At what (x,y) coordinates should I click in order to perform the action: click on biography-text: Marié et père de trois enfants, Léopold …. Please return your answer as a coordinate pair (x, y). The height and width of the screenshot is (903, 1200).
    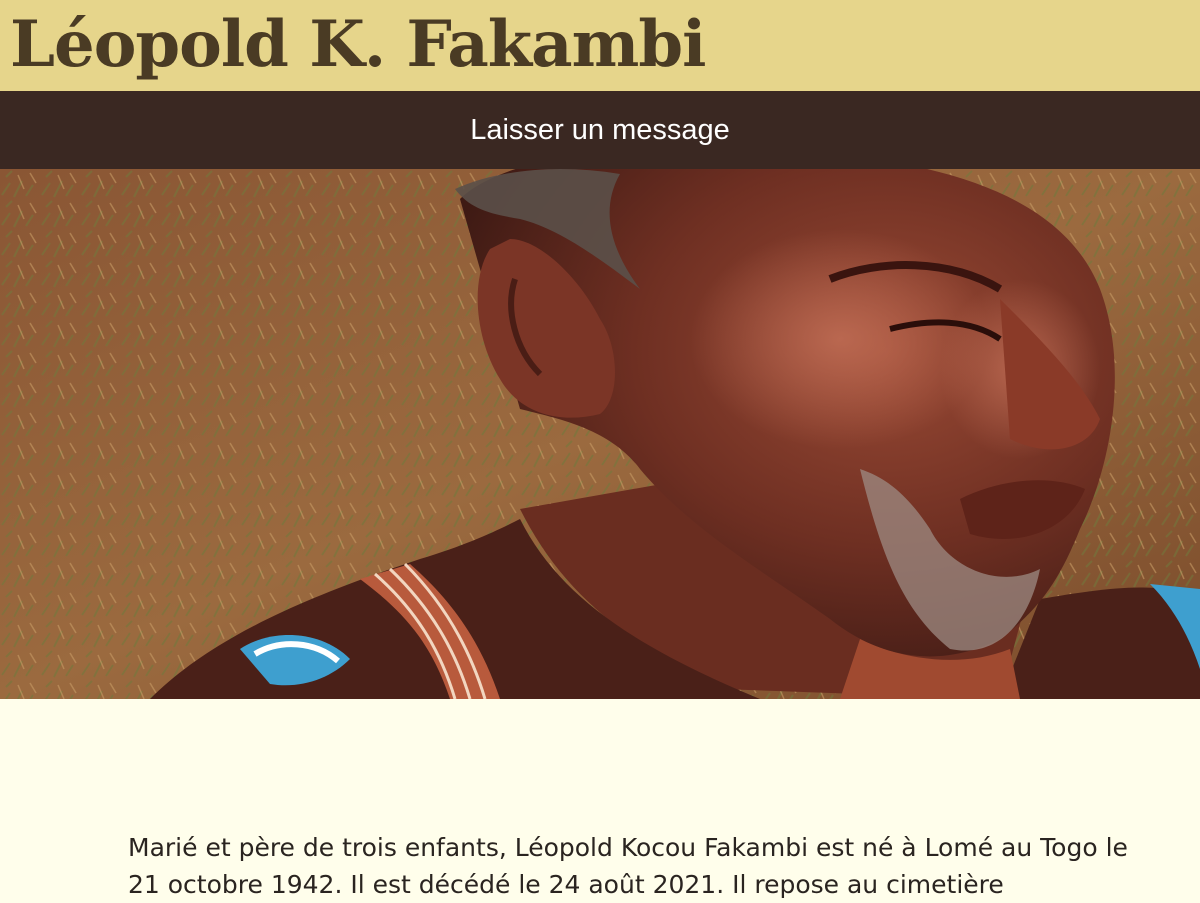
    Looking at the image, I should click on (628, 866).